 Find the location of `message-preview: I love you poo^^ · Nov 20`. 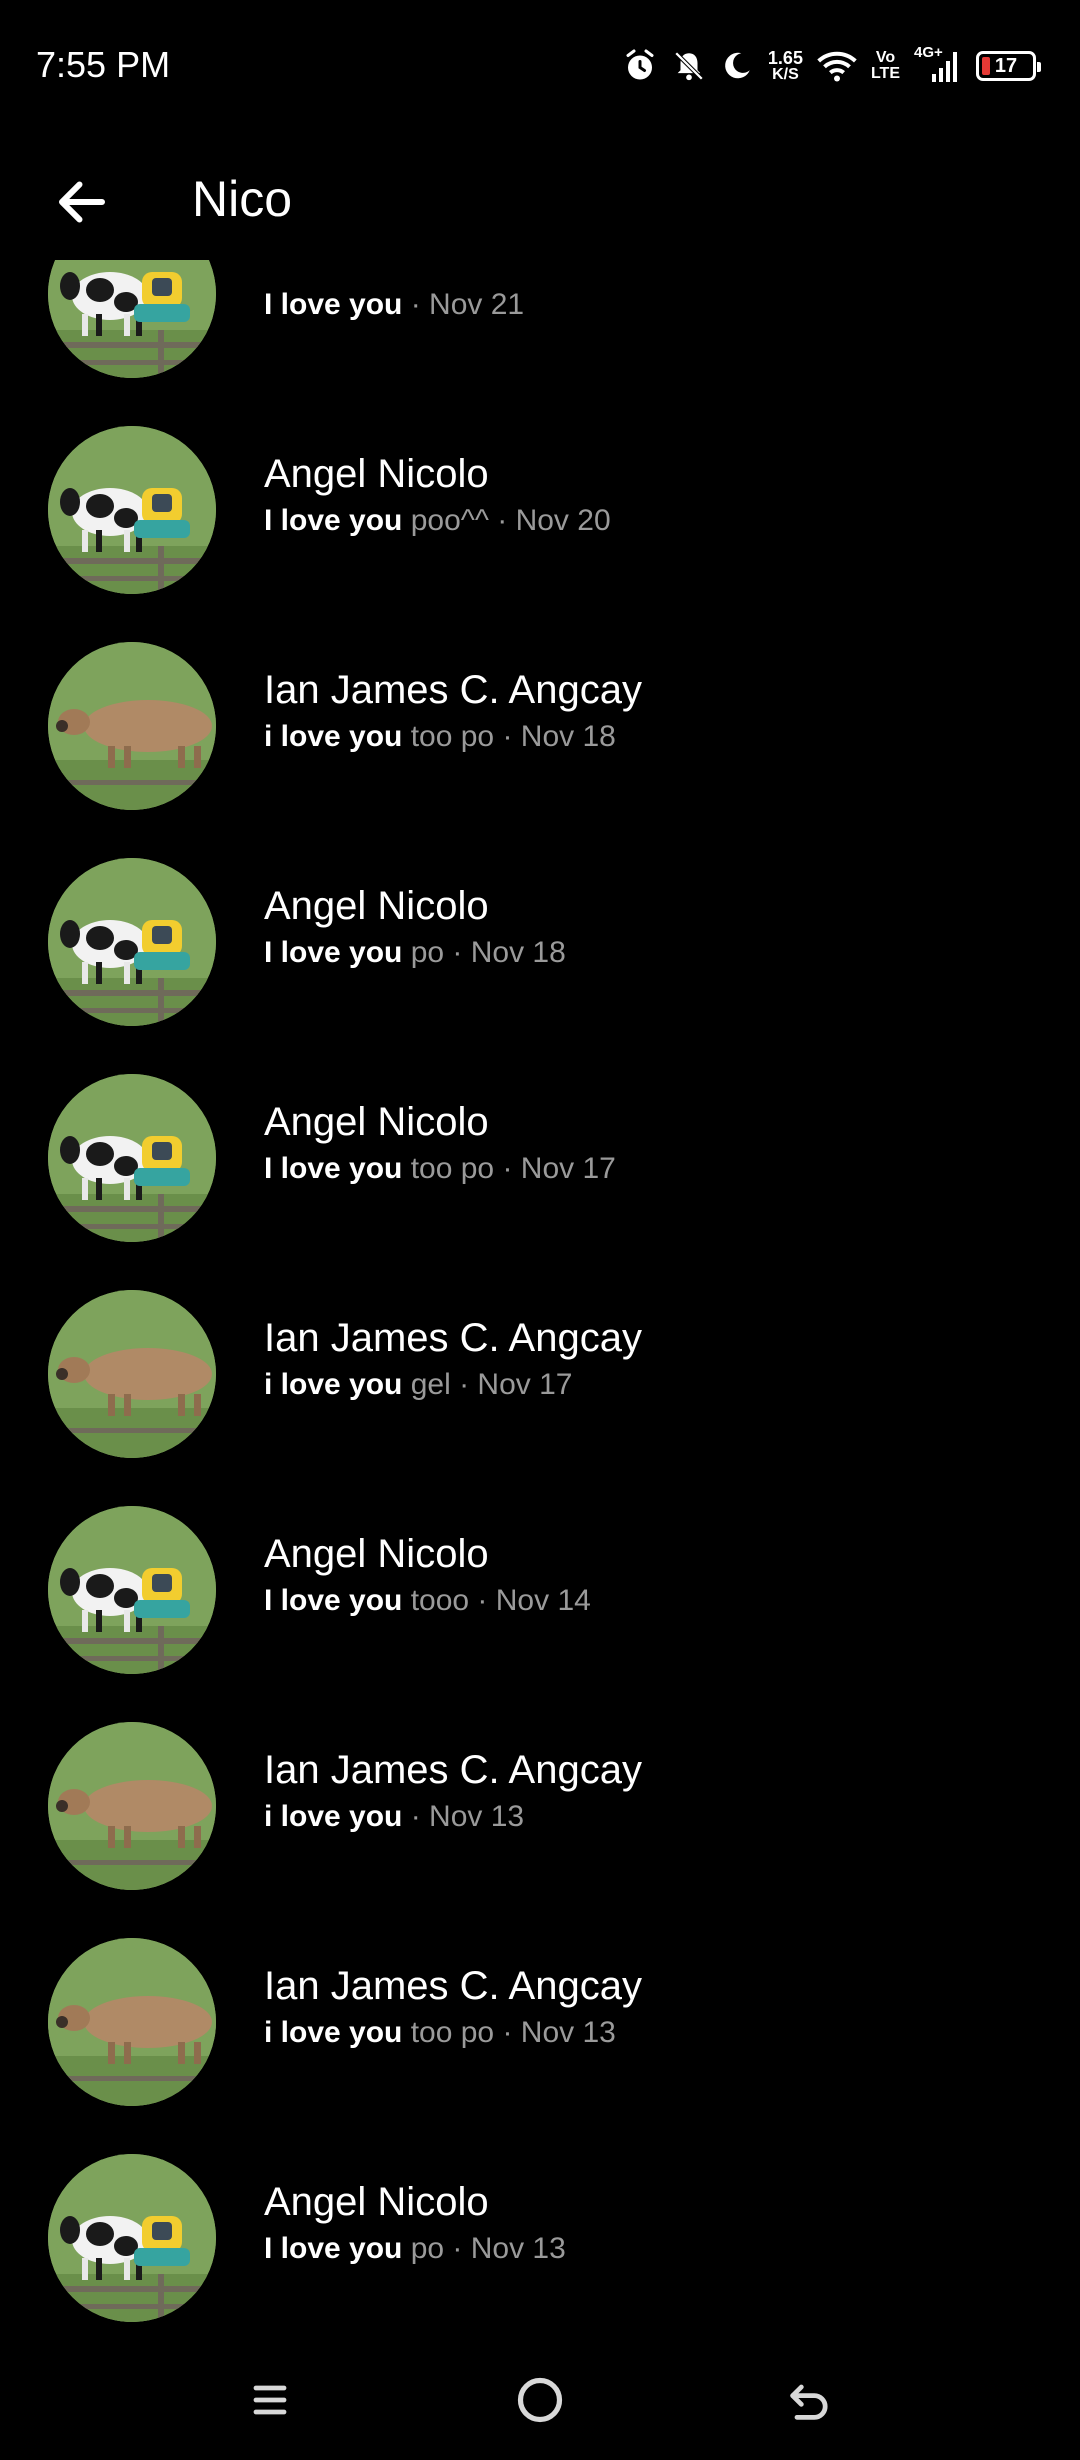

message-preview: I love you poo^^ · Nov 20 is located at coordinates (437, 521).